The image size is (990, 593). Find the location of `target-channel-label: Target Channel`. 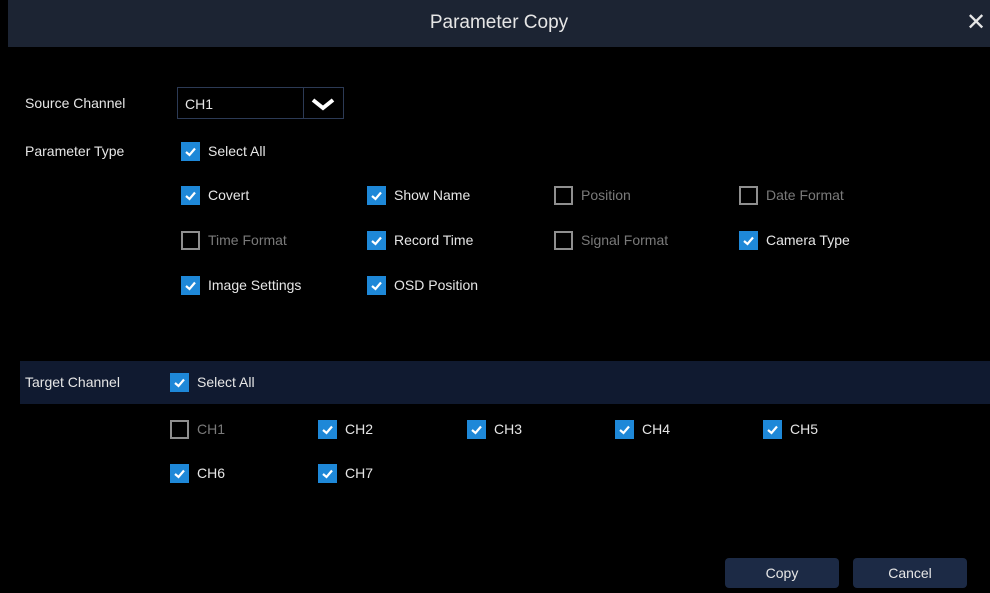

target-channel-label: Target Channel is located at coordinates (72, 382).